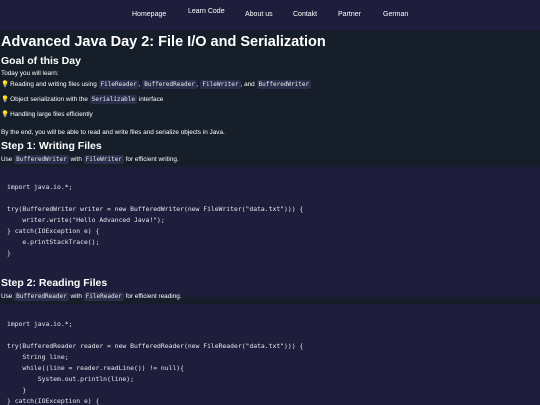  What do you see at coordinates (259, 14) in the screenshot?
I see `nav-about-us: About us` at bounding box center [259, 14].